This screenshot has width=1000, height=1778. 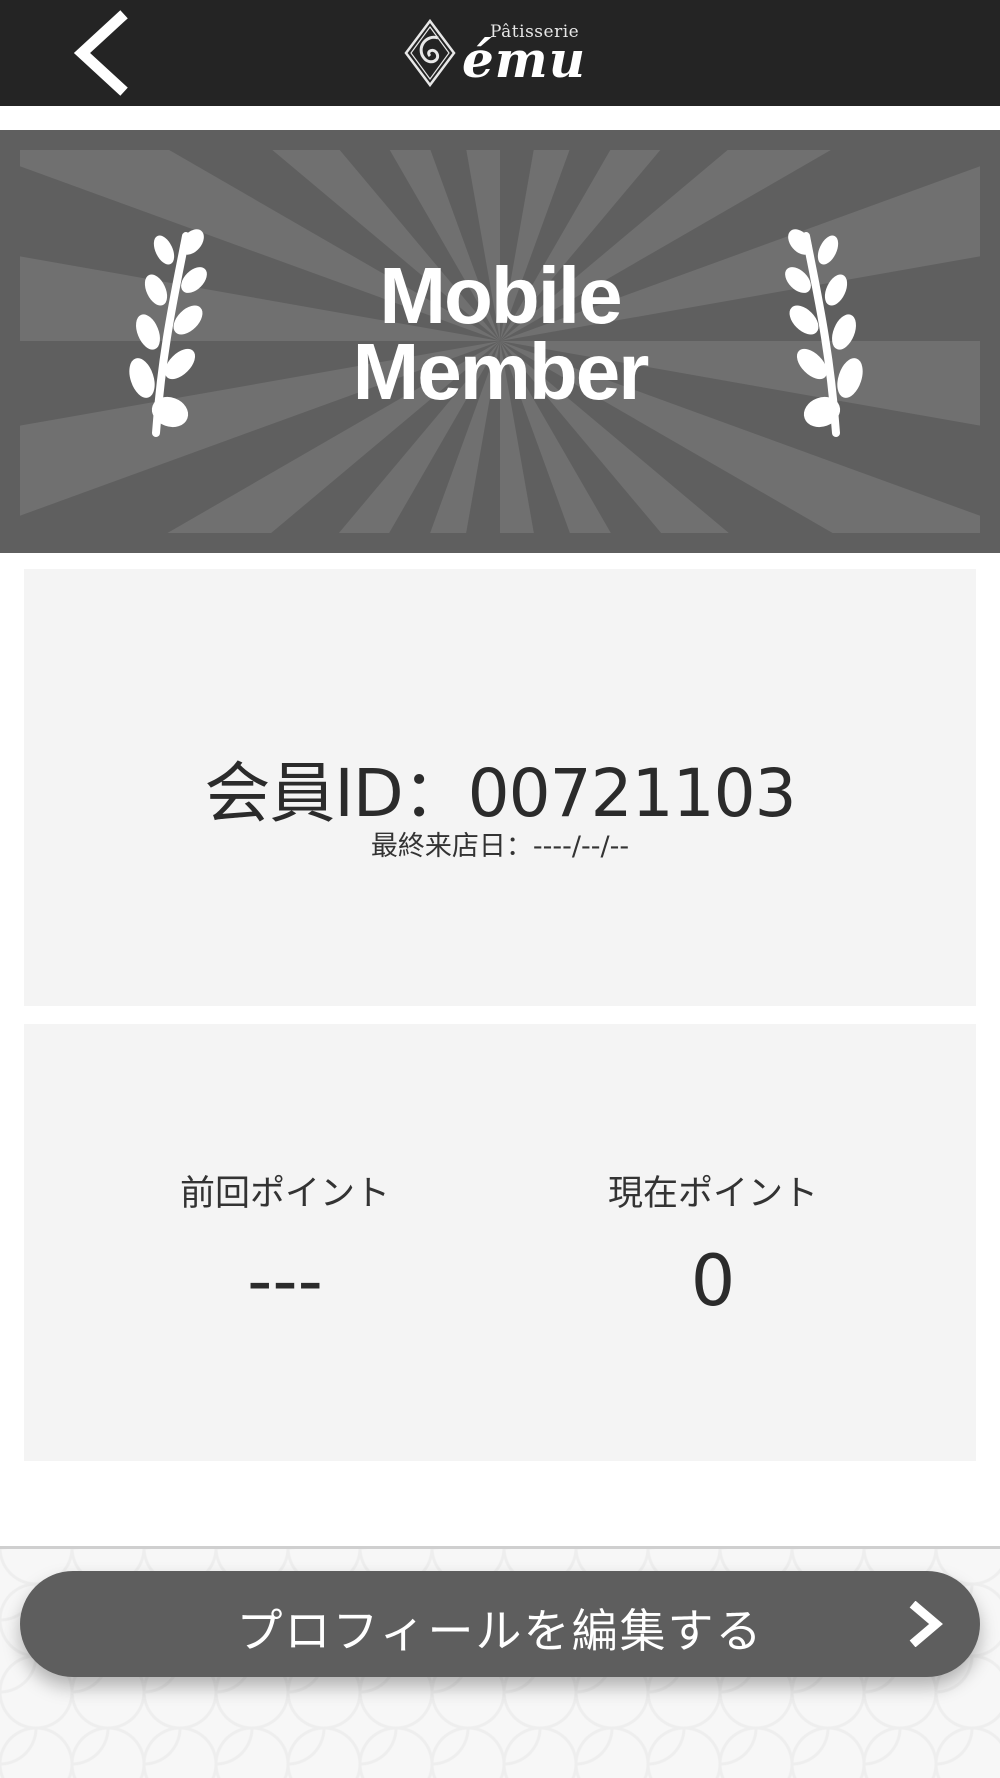 I want to click on member-id-value: 00721103, so click(x=632, y=793).